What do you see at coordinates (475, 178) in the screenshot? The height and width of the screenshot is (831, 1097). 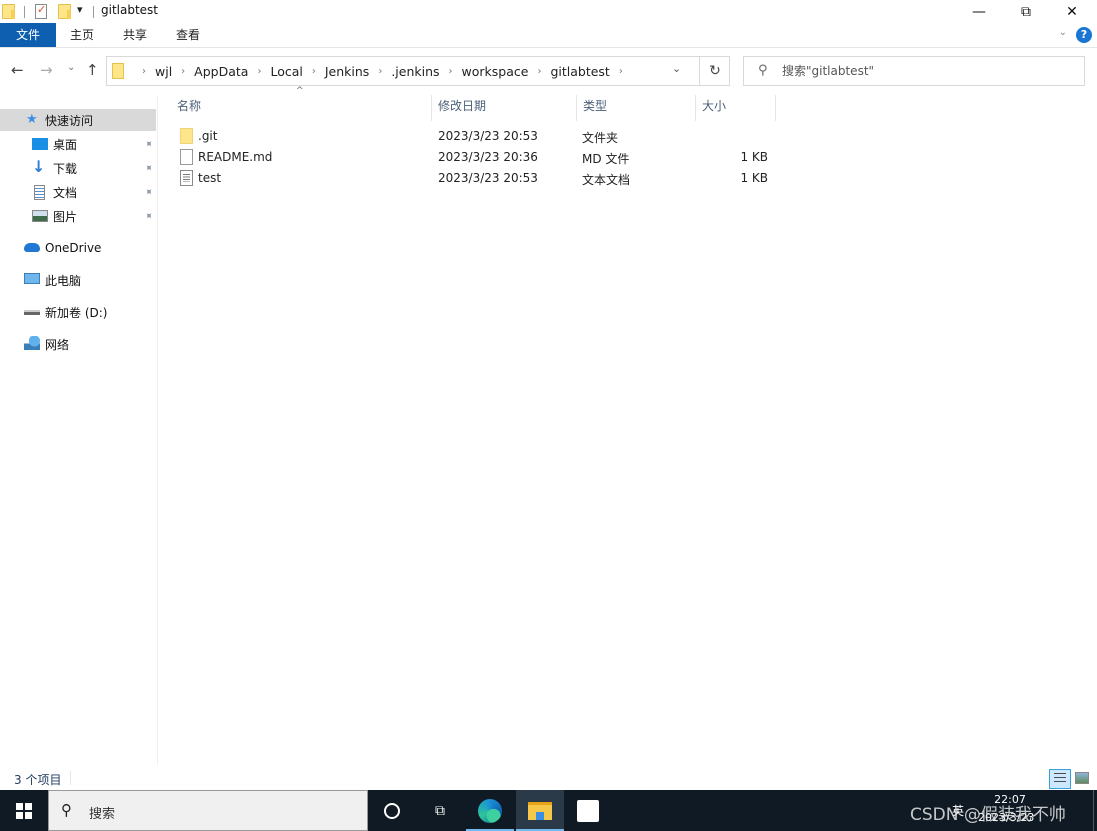 I see `file-row: test 2023/3/23 20:53 文本文档 1 KB` at bounding box center [475, 178].